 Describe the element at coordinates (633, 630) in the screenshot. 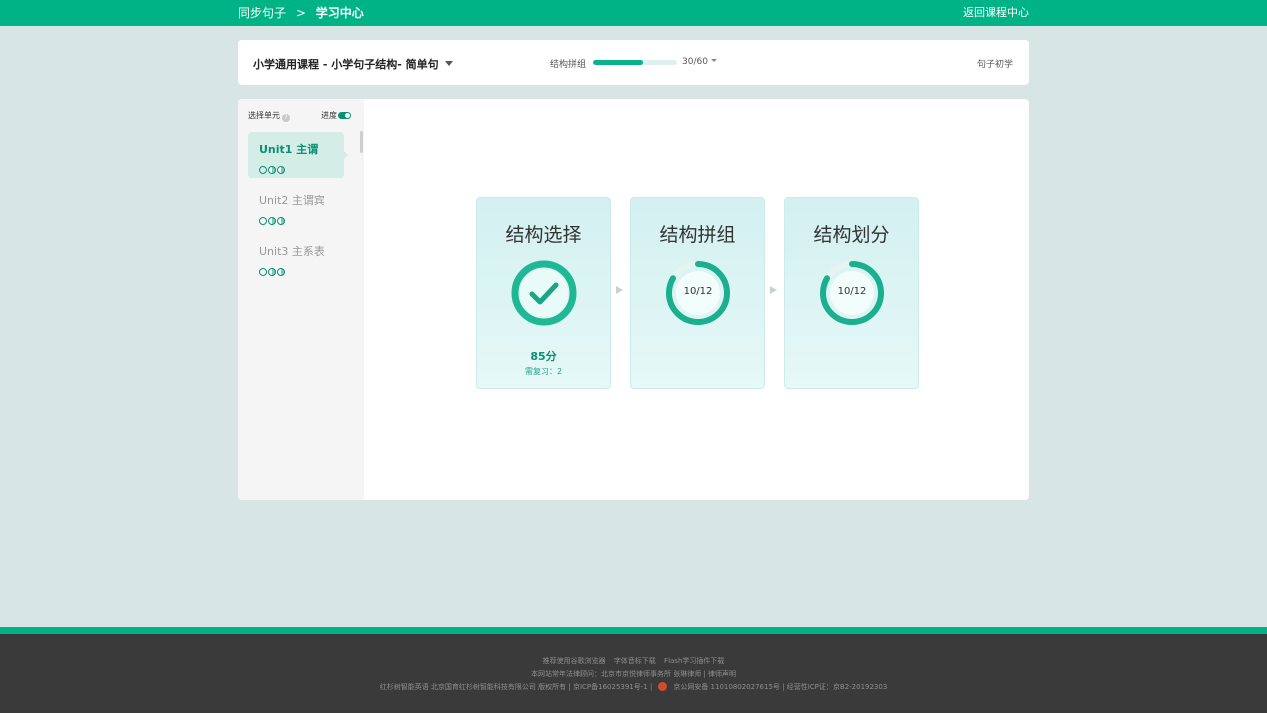

I see `footer-accent-line` at that location.